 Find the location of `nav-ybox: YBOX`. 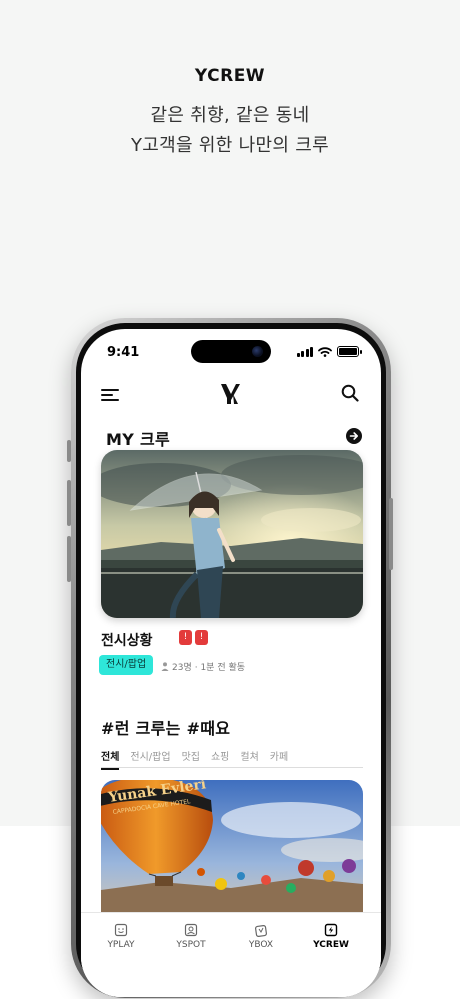

nav-ybox: YBOX is located at coordinates (261, 936).